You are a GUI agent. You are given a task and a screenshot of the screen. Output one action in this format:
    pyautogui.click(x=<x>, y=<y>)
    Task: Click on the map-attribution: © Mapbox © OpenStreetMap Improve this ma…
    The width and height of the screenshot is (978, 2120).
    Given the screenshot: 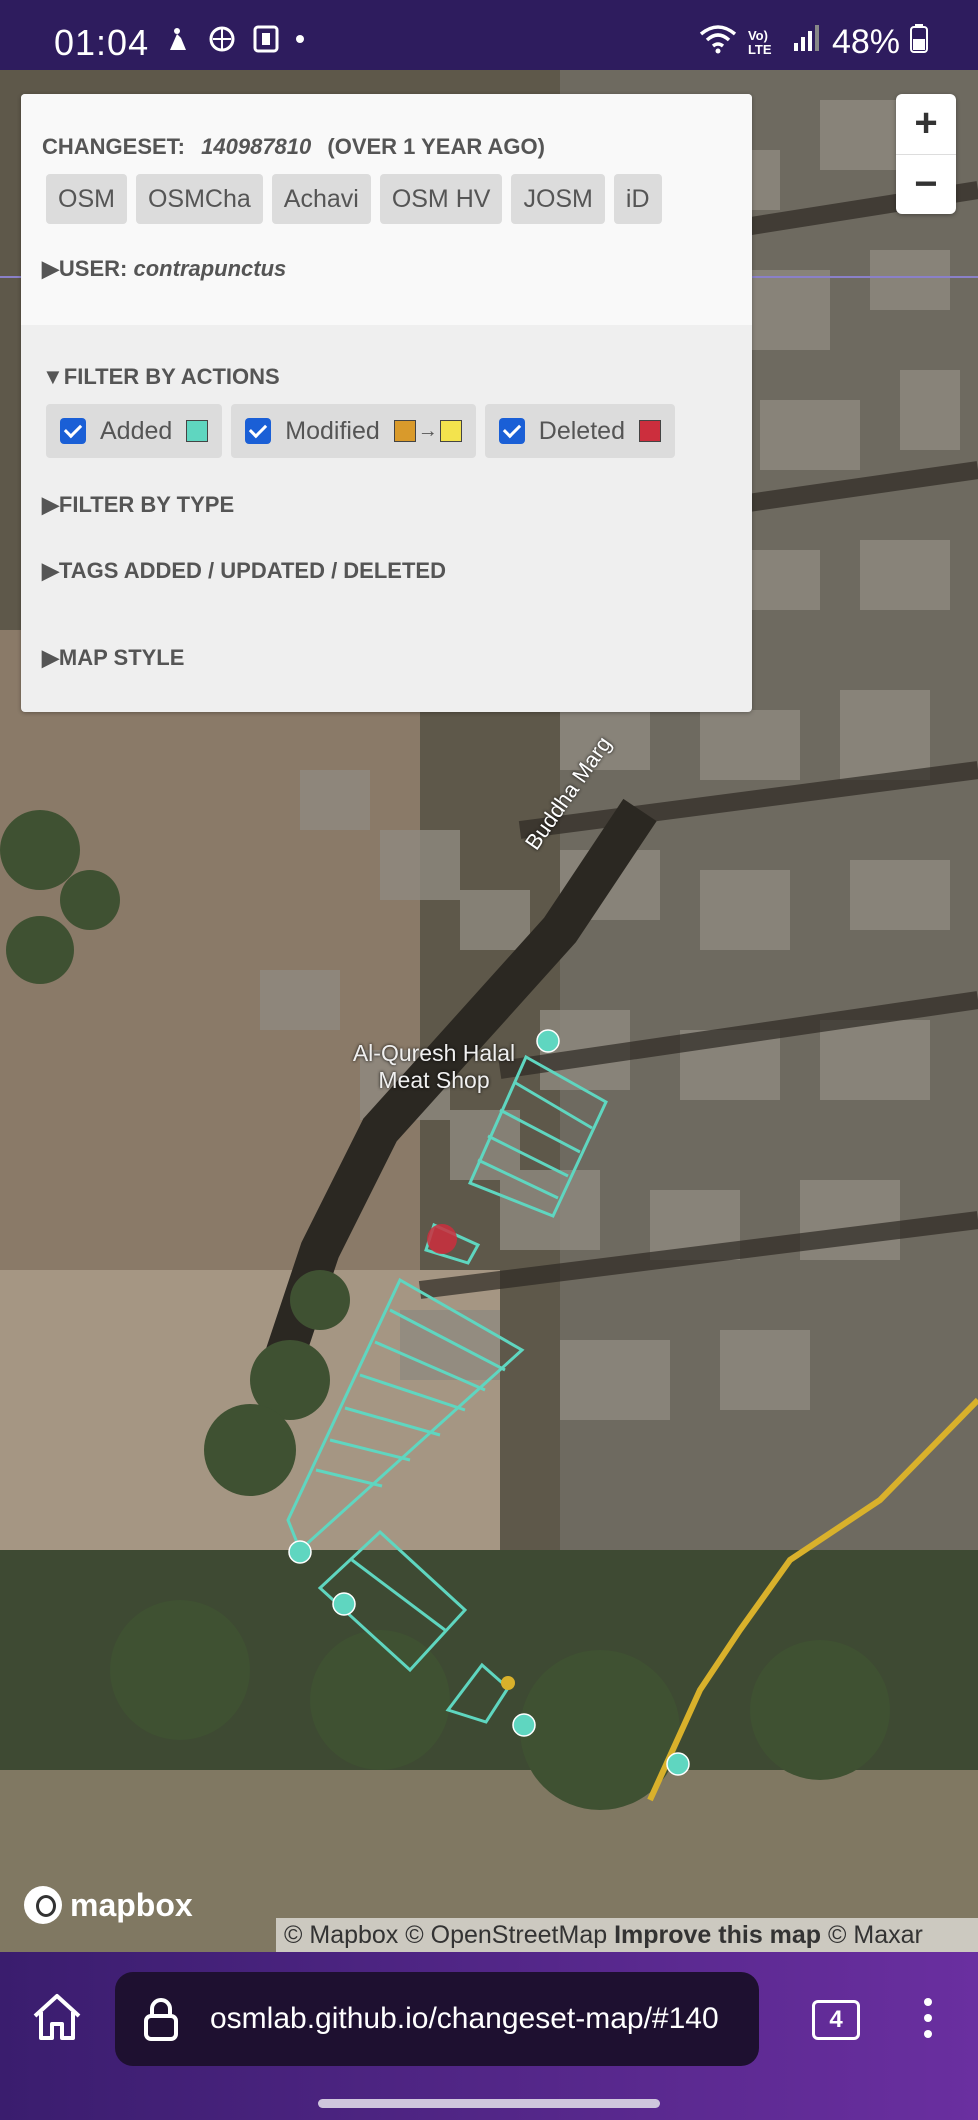 What is the action you would take?
    pyautogui.click(x=627, y=1935)
    